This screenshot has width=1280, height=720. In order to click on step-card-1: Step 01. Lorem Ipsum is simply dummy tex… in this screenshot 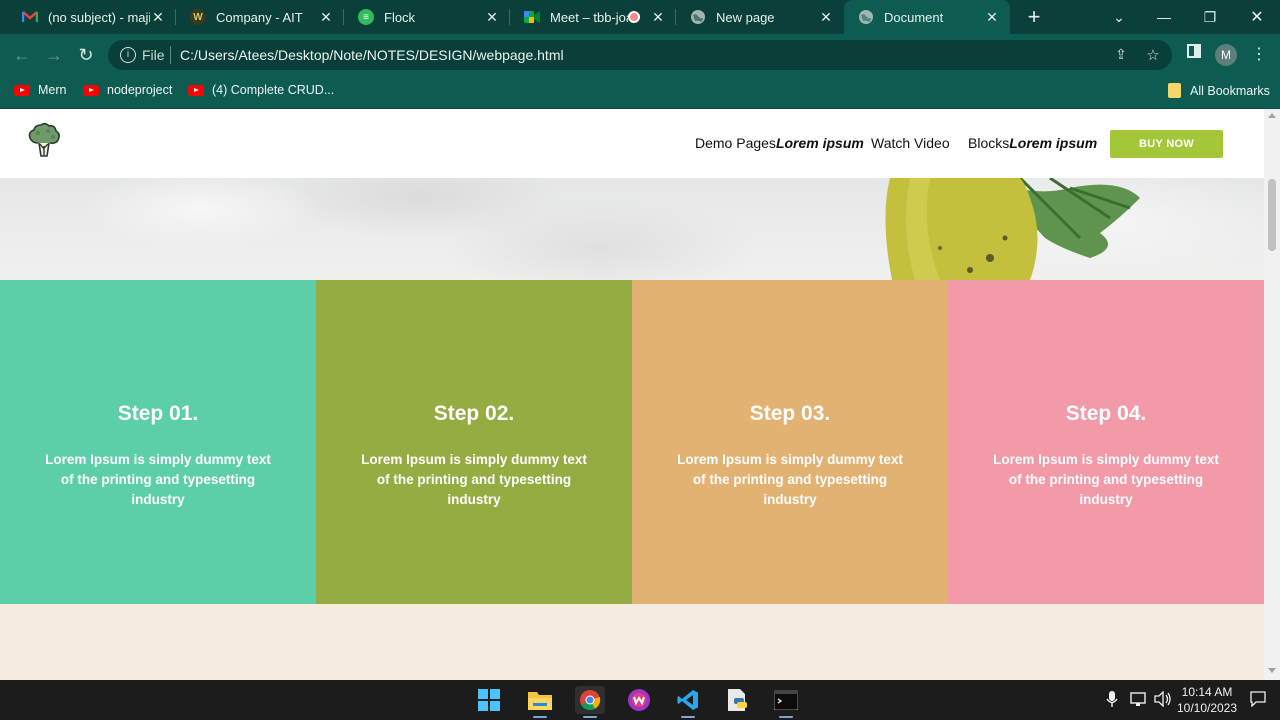, I will do `click(158, 442)`.